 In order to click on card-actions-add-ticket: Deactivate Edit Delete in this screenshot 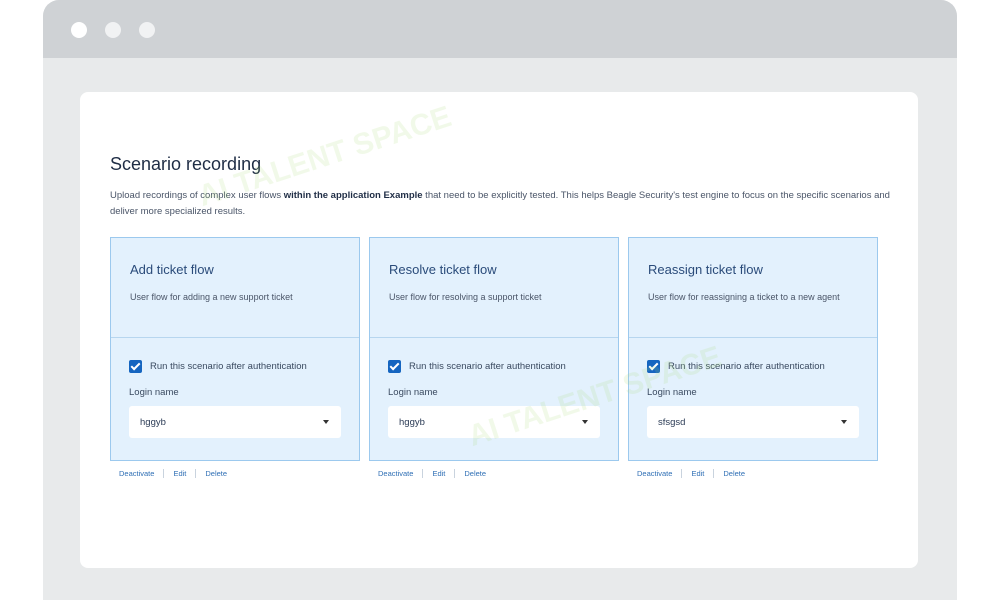, I will do `click(173, 473)`.